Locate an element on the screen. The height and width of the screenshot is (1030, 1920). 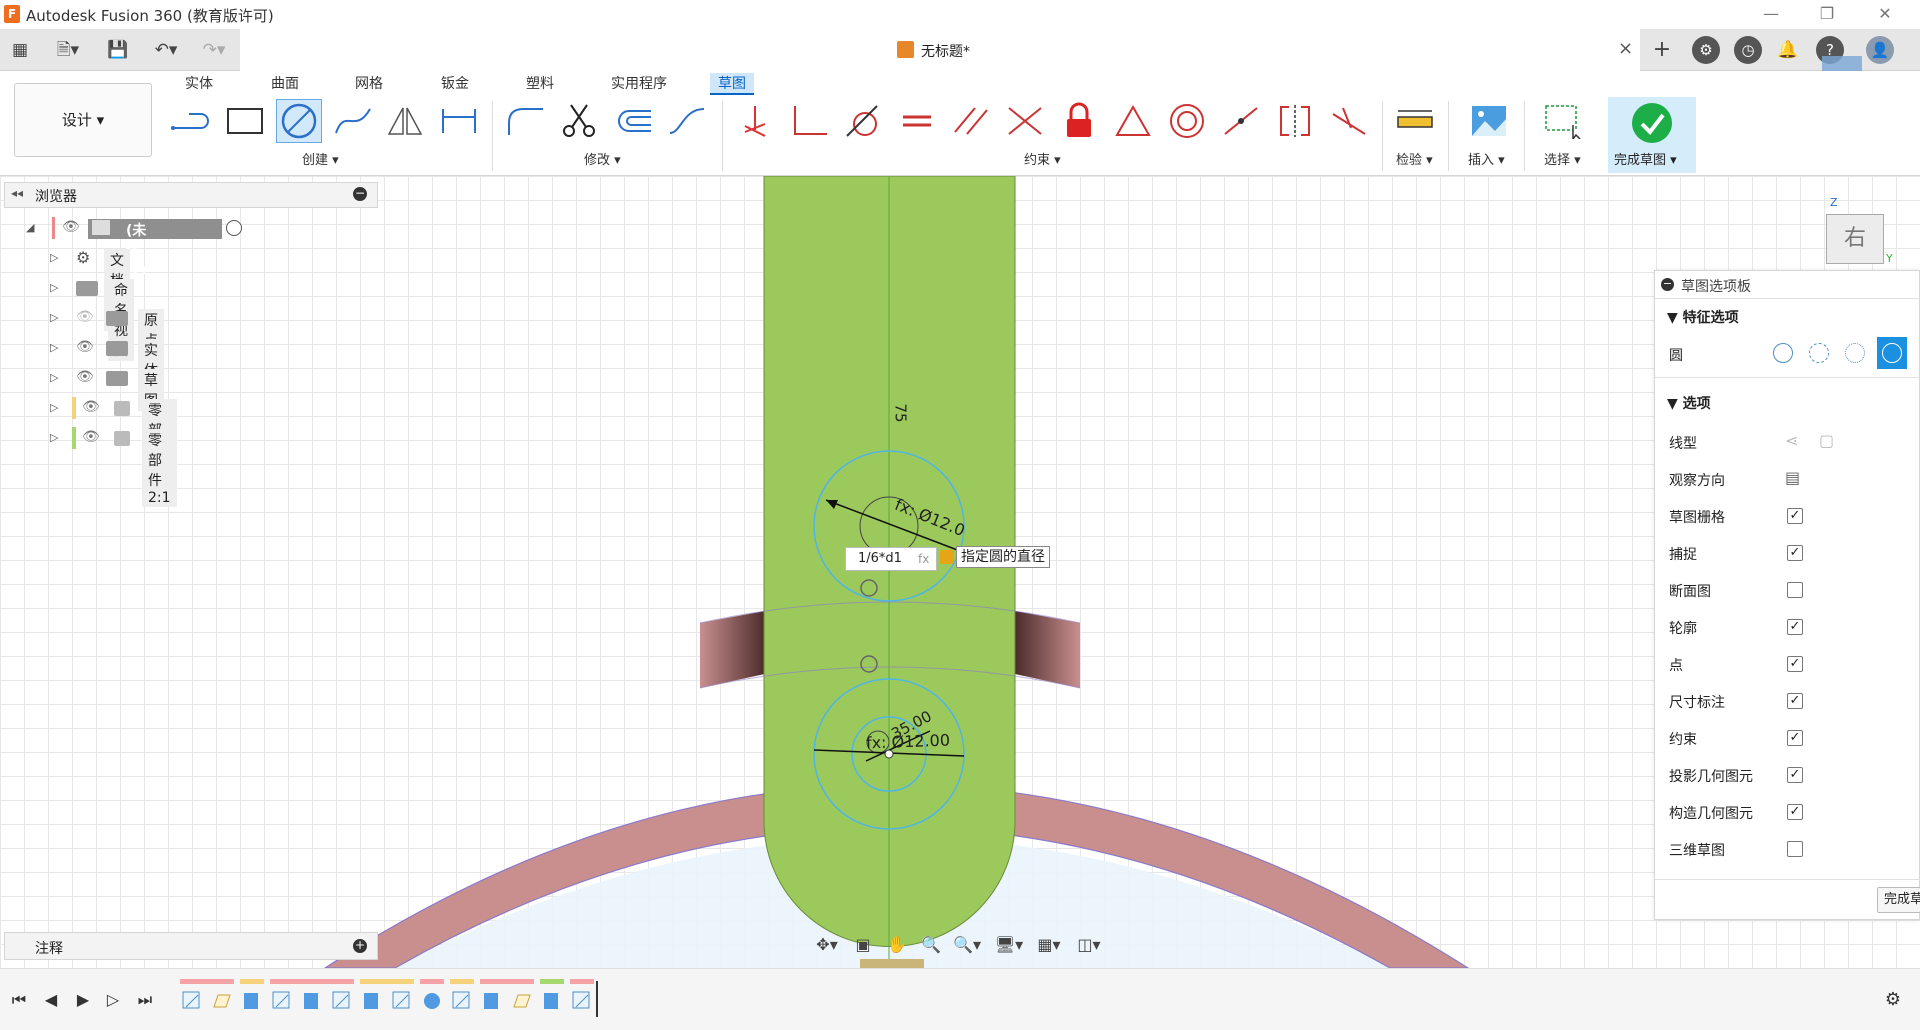
browser-header: ◂◂ 浏览器 − is located at coordinates (191, 195).